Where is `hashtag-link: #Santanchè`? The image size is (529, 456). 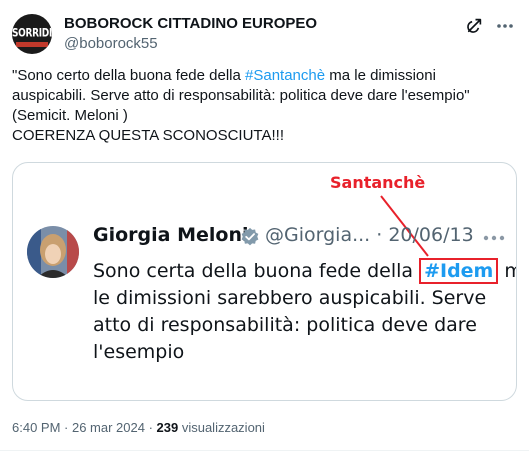 hashtag-link: #Santanchè is located at coordinates (285, 75).